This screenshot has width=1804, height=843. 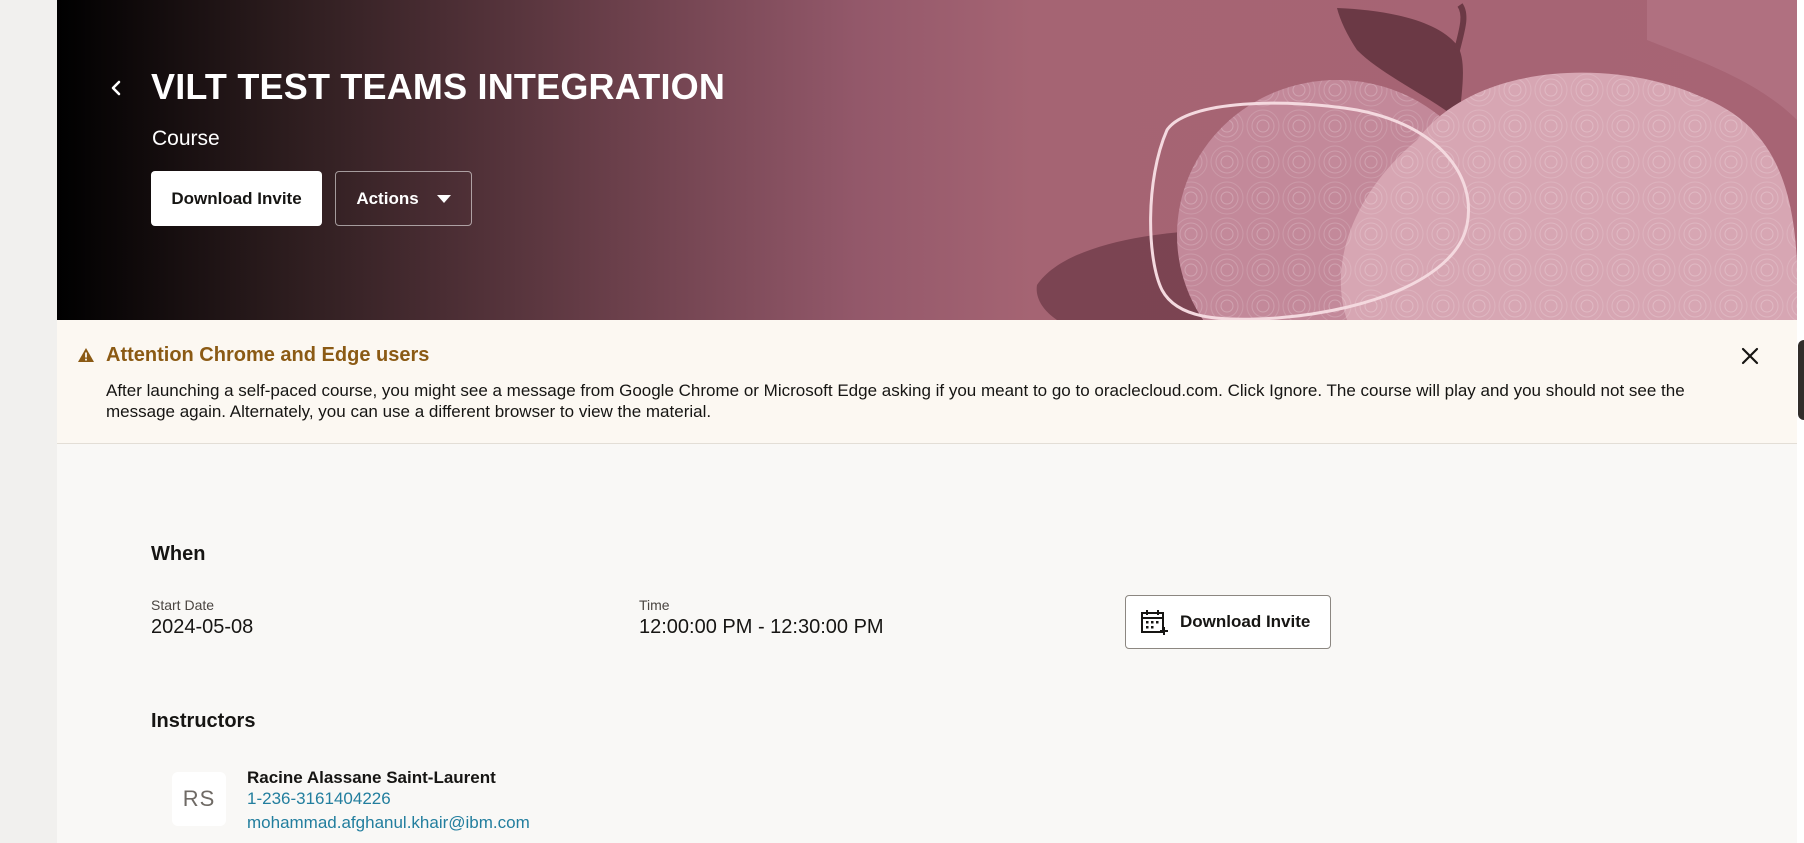 I want to click on instructor-phone-link: 1-236-3161404226, so click(x=319, y=799).